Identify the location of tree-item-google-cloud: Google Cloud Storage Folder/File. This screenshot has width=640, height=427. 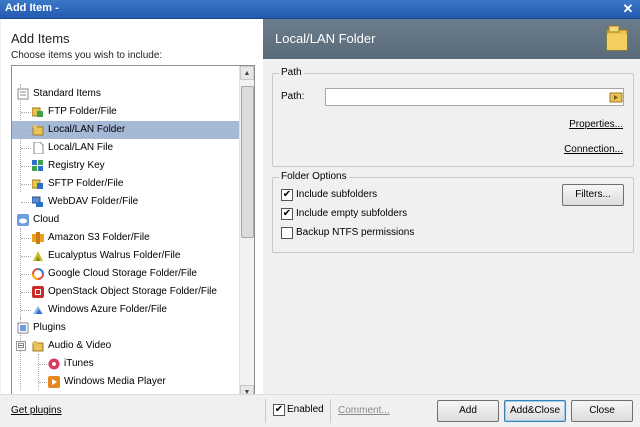
(125, 274).